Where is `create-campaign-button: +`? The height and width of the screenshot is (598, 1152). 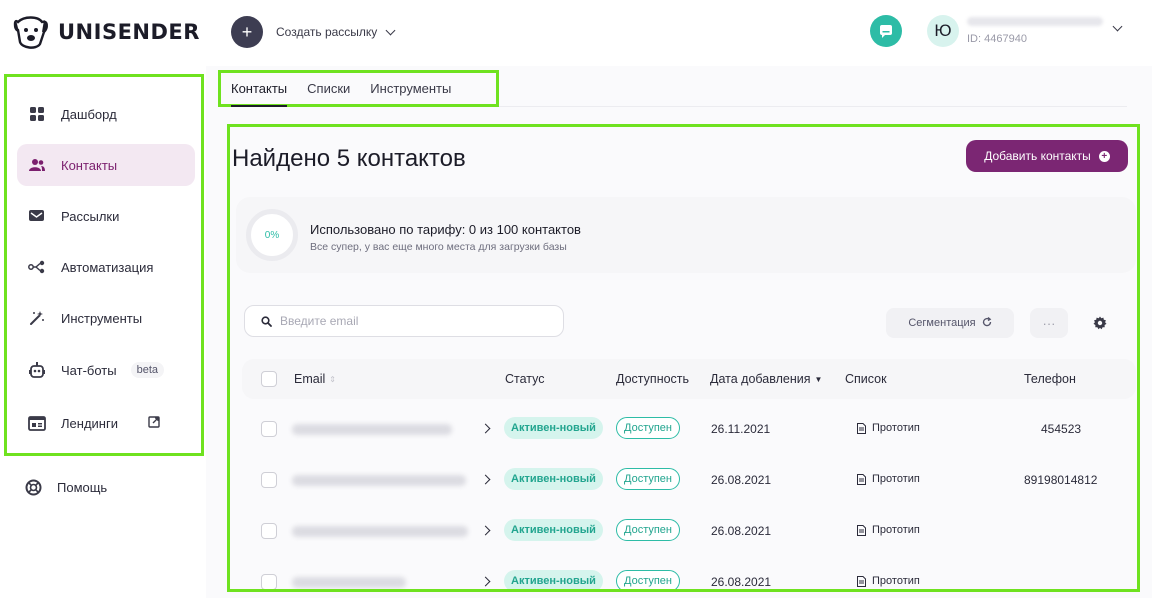 create-campaign-button: + is located at coordinates (247, 32).